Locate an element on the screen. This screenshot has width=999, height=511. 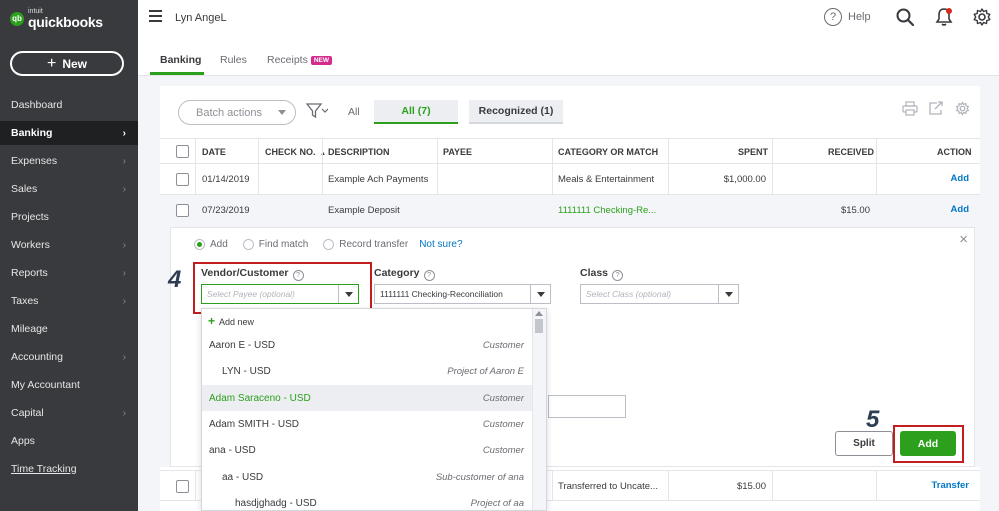
payee-option: LYN - USD Project of Aaron E is located at coordinates (367, 371).